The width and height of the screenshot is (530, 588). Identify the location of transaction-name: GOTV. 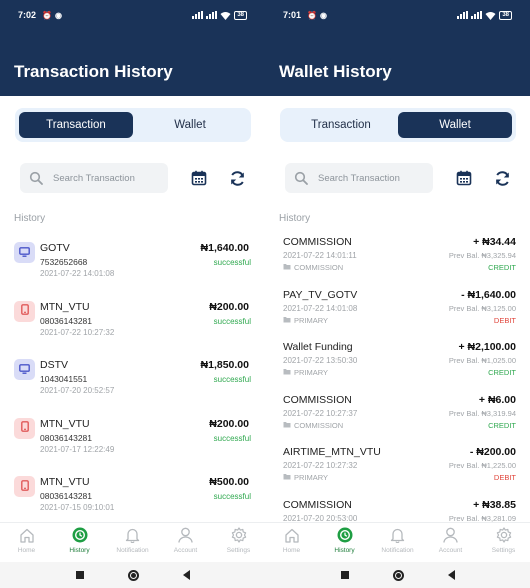
(55, 248).